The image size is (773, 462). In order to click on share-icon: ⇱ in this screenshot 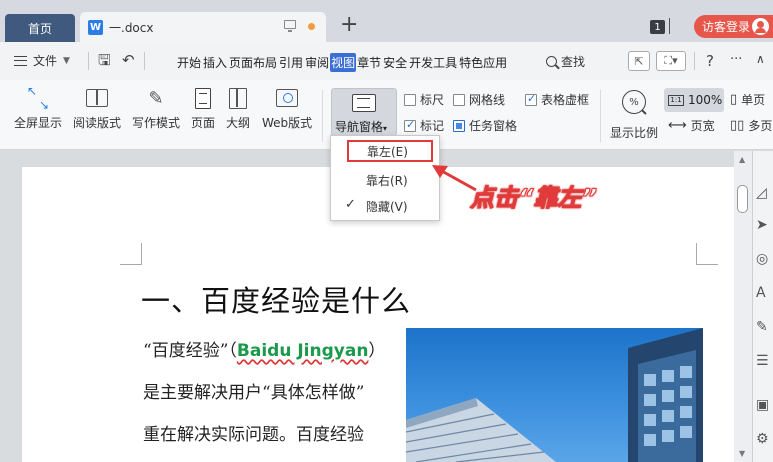, I will do `click(639, 61)`.